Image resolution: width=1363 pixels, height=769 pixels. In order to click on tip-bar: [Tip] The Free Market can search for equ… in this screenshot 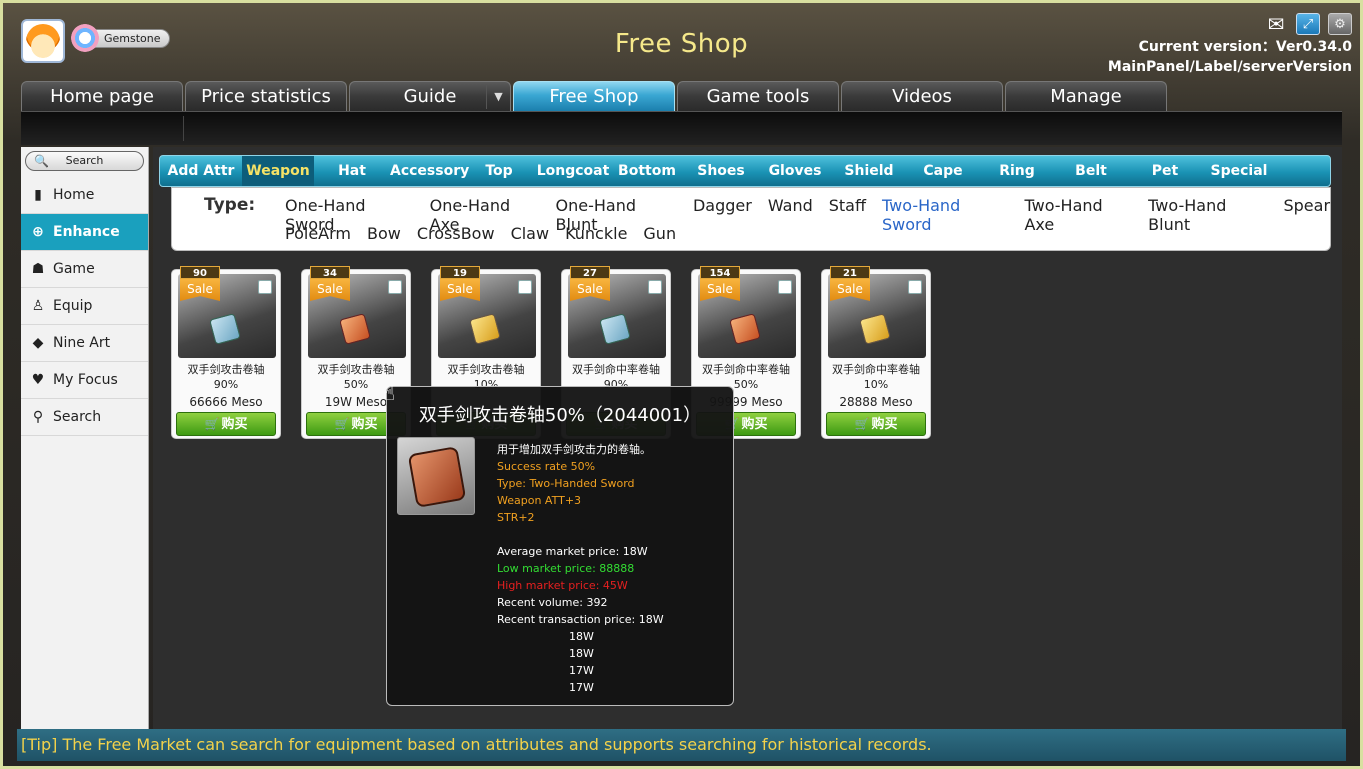, I will do `click(681, 745)`.